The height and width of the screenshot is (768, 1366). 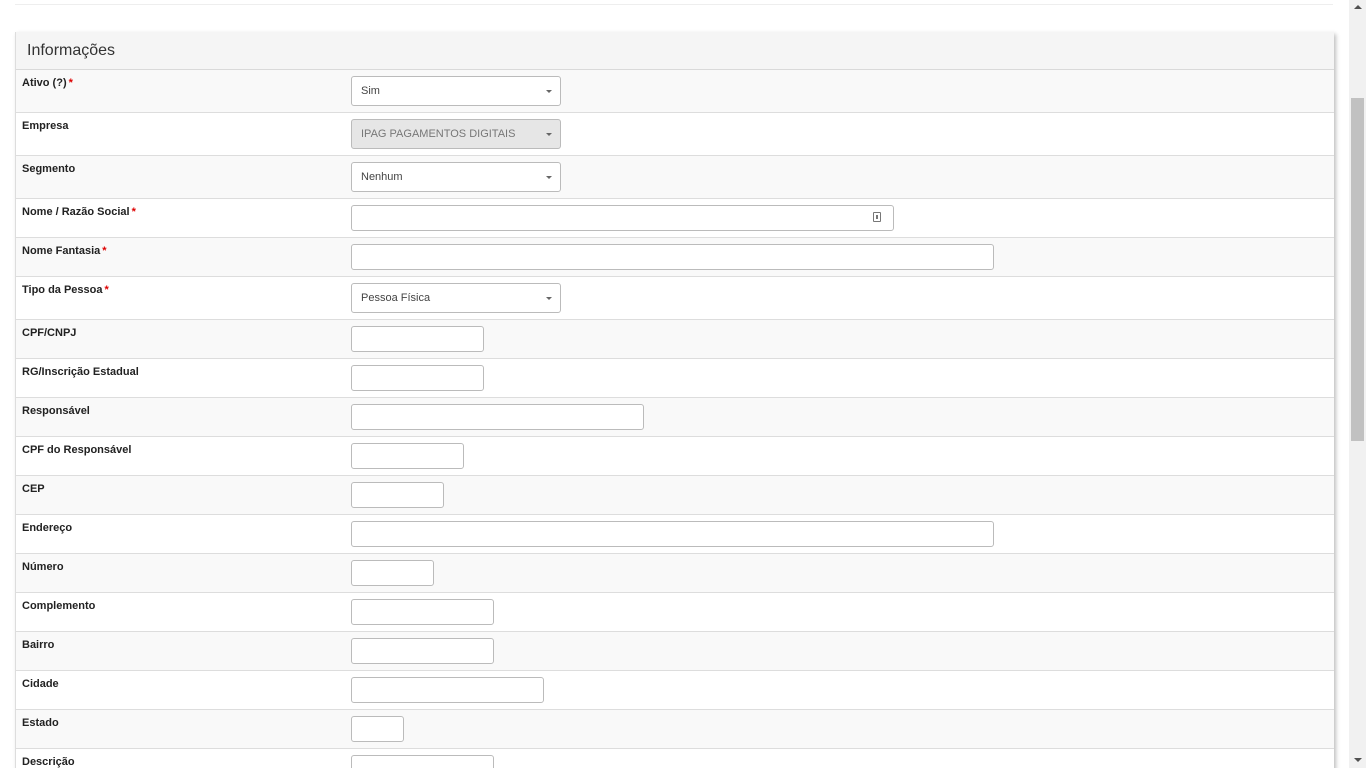 I want to click on label-text: Responsável, so click(x=56, y=411).